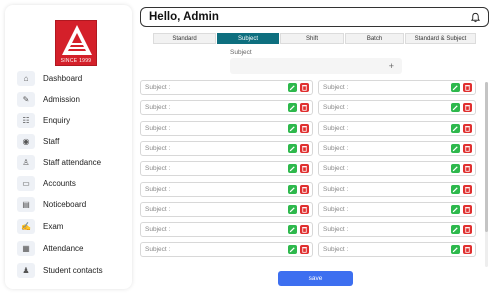 The height and width of the screenshot is (294, 500). I want to click on attendance-icon: ▦, so click(26, 248).